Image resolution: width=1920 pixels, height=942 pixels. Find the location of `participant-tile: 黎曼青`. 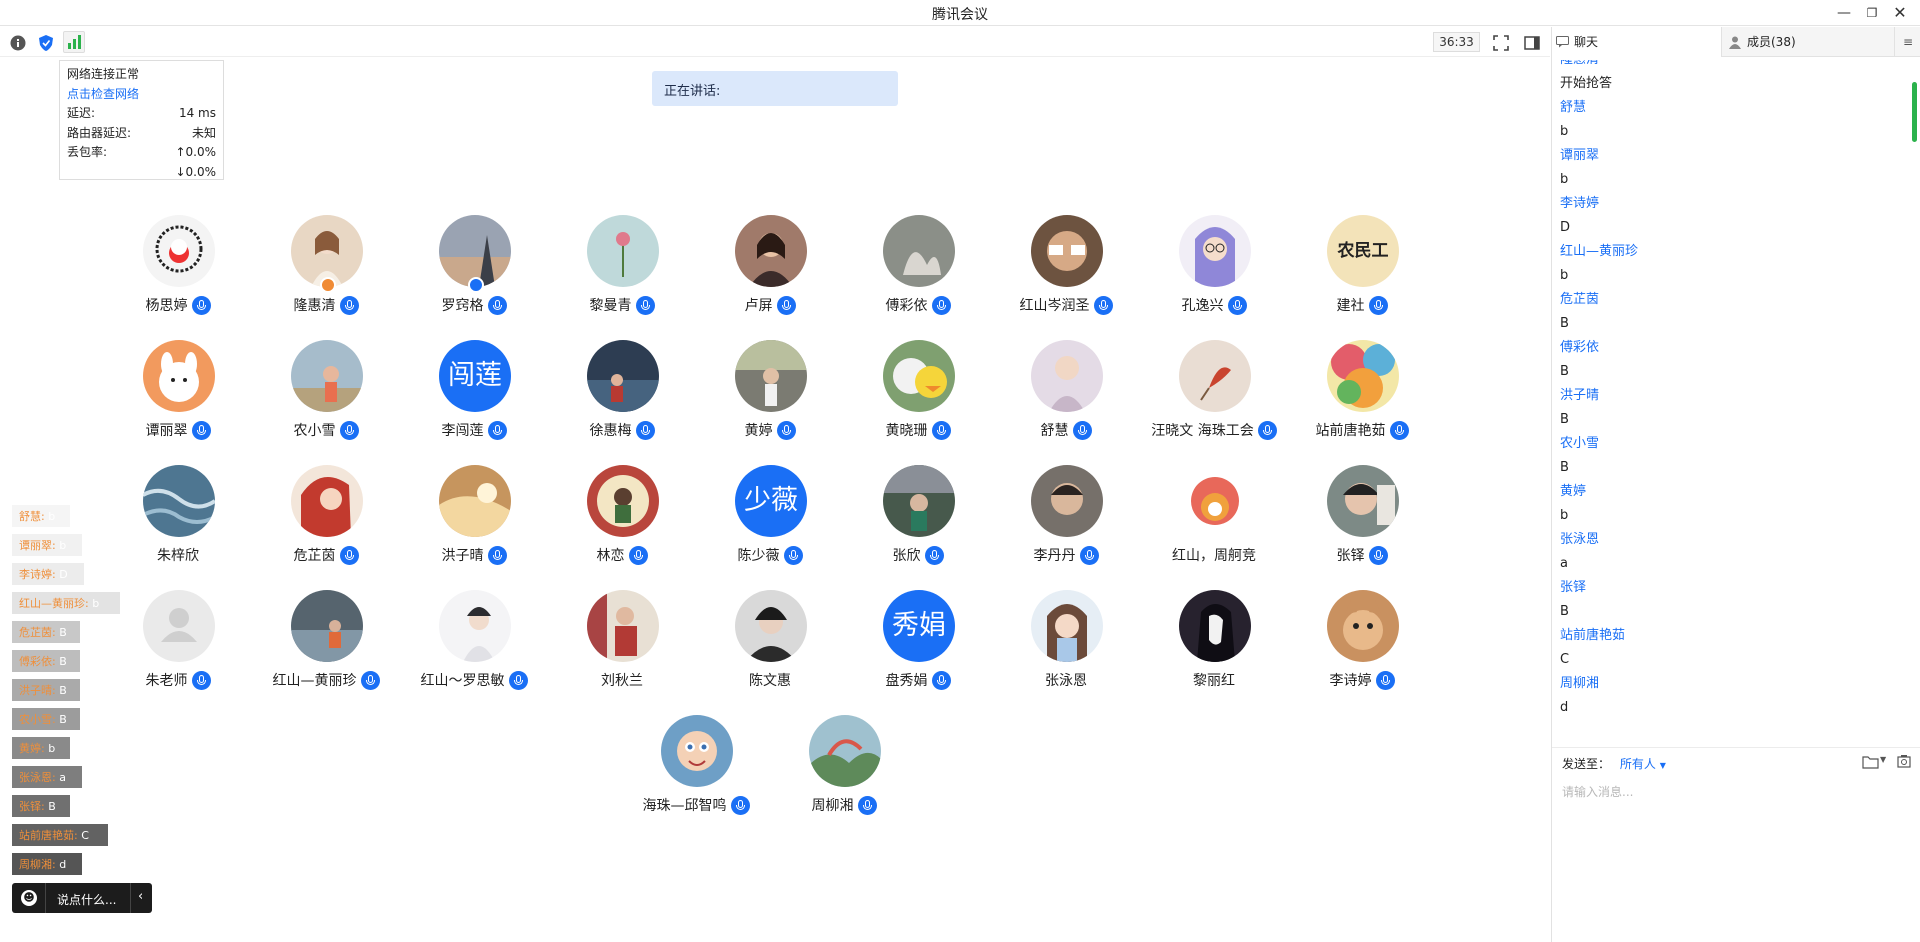

participant-tile: 黎曼青 is located at coordinates (617, 270).